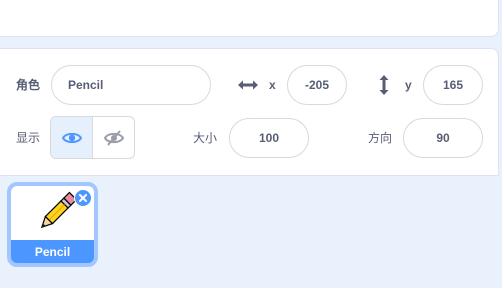 The image size is (502, 288). What do you see at coordinates (248, 85) in the screenshot?
I see `horizontal-arrows-icon` at bounding box center [248, 85].